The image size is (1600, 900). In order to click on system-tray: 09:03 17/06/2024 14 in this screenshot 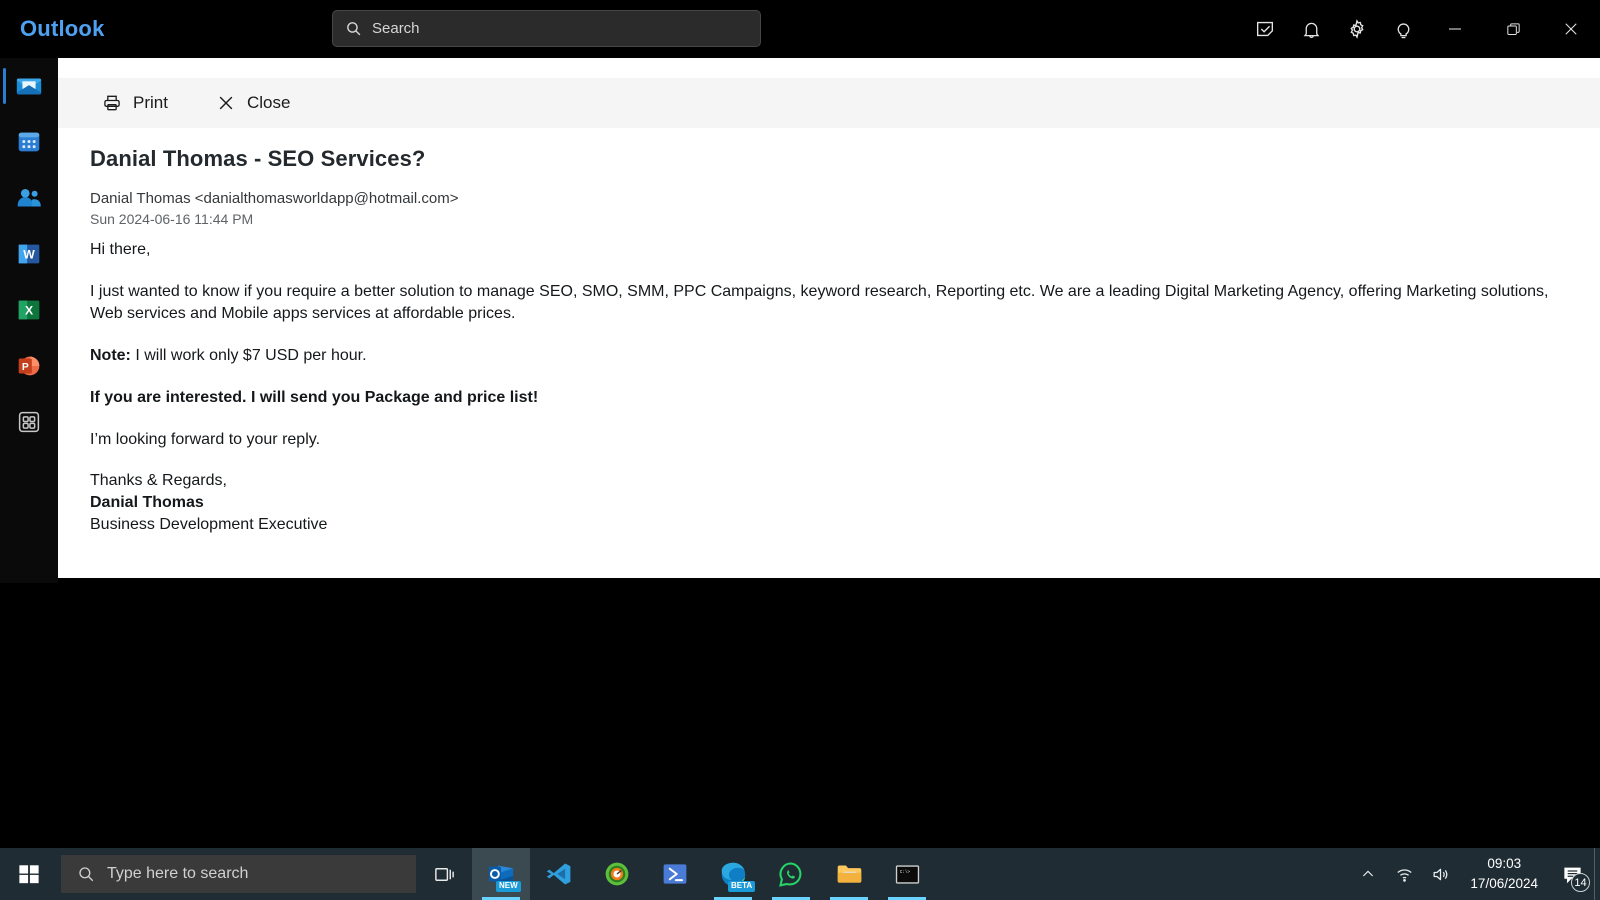, I will do `click(1475, 874)`.